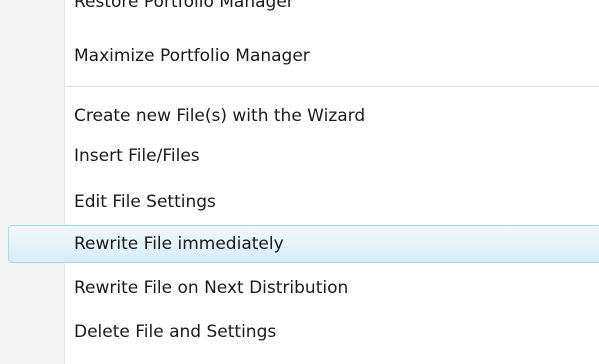 This screenshot has width=599, height=364. What do you see at coordinates (299, 332) in the screenshot?
I see `menu-item-delete-file-and-settings: Delete File and Settings` at bounding box center [299, 332].